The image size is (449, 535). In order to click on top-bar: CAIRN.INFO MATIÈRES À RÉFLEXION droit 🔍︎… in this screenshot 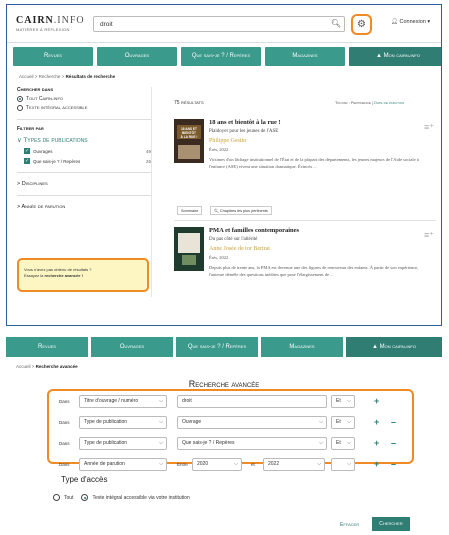, I will do `click(224, 24)`.